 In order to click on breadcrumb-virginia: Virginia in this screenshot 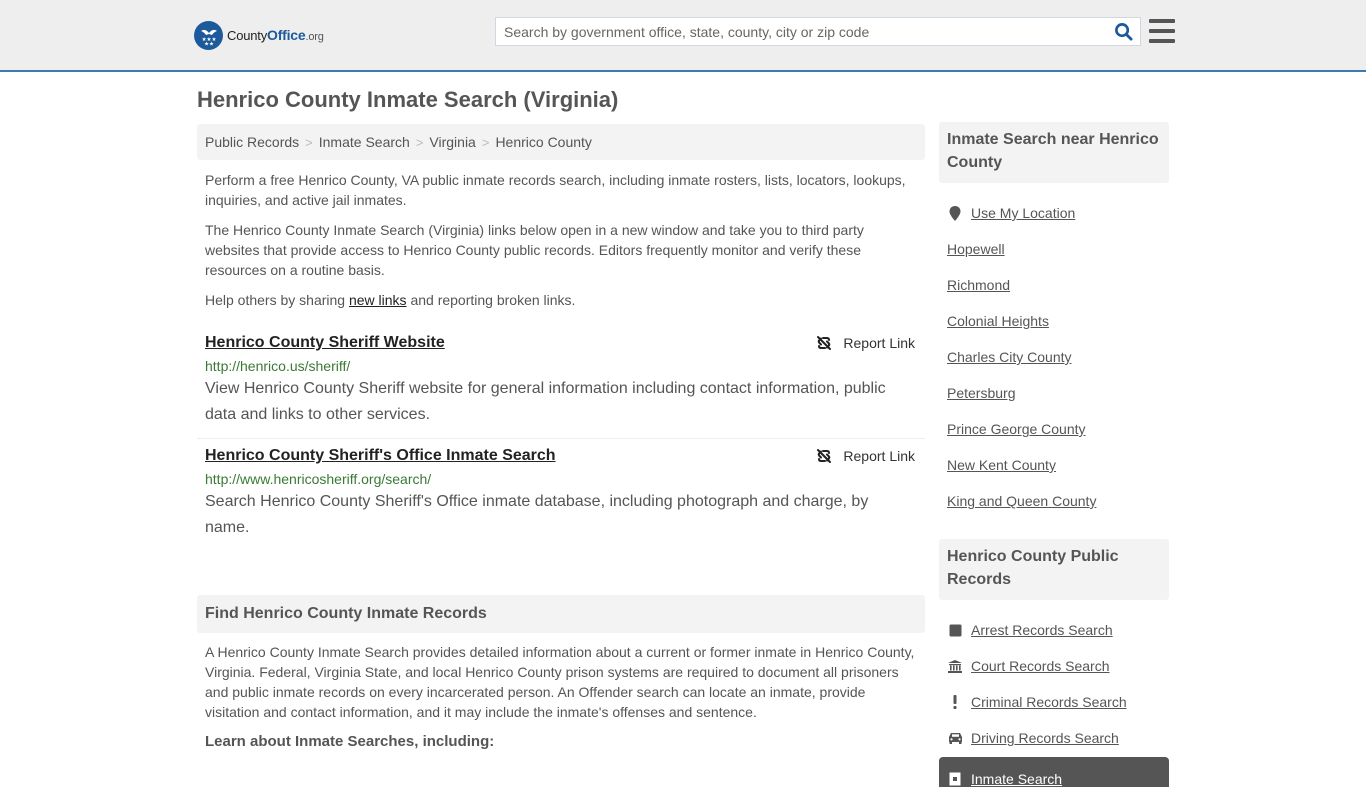, I will do `click(452, 142)`.